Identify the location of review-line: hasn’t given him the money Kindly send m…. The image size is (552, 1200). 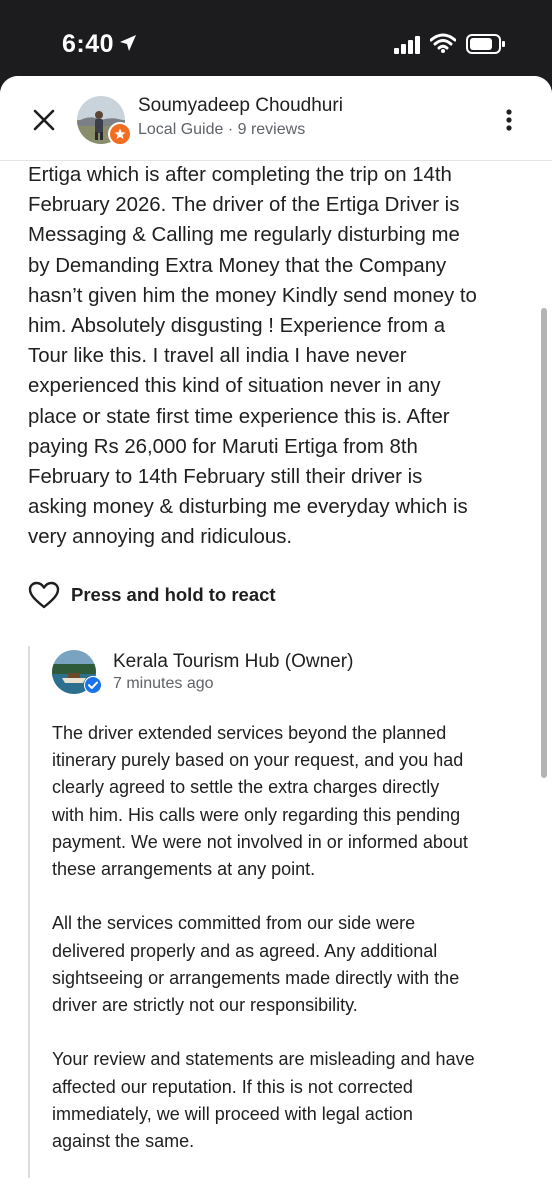
(252, 295).